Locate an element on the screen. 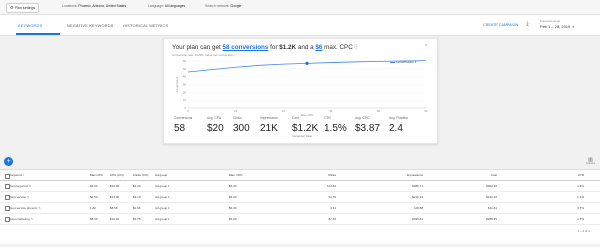 The width and height of the screenshot is (600, 247). table-cell: best marketing✎ is located at coordinates (21, 219).